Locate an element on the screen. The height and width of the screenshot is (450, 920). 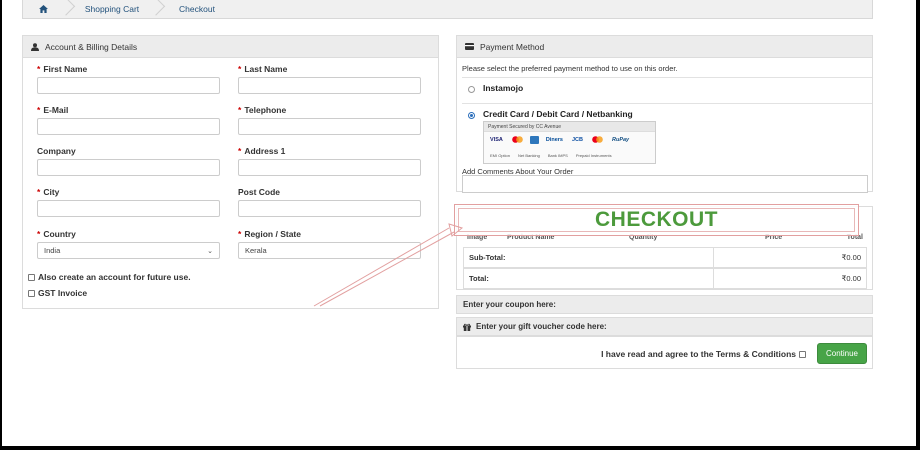
breadcrumb-home is located at coordinates (43, 9).